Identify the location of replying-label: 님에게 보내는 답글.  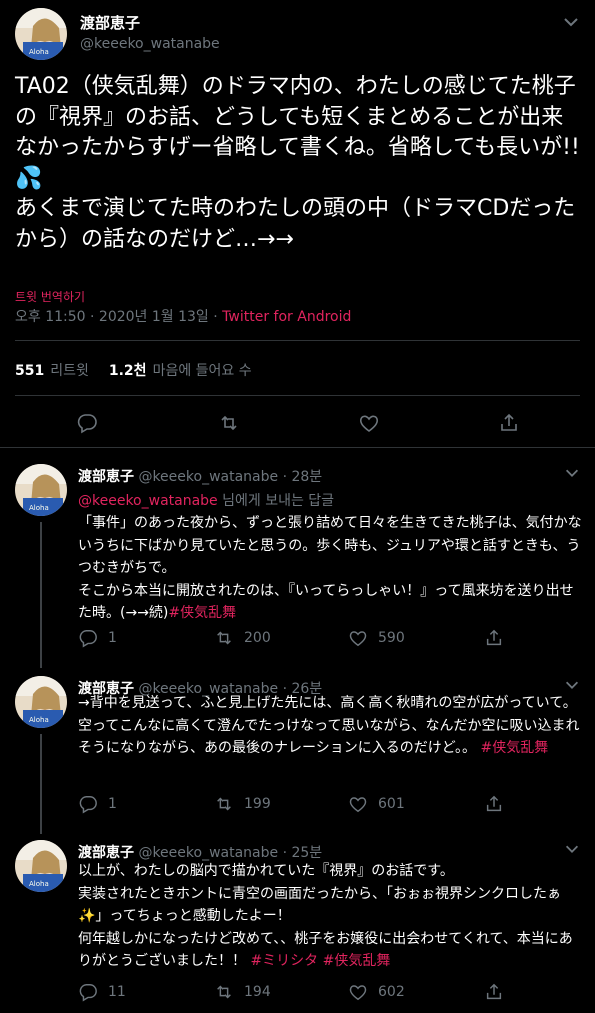
(276, 501).